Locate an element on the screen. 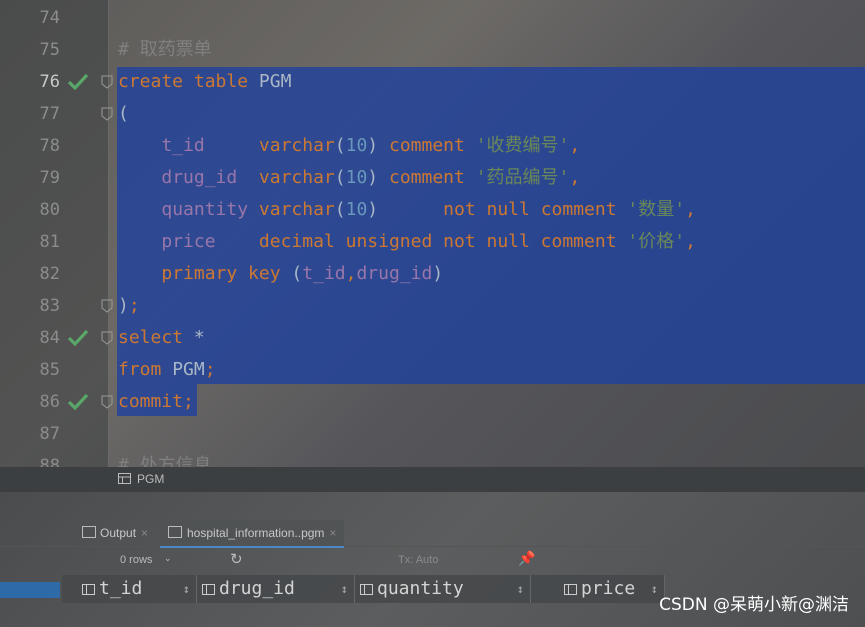 Image resolution: width=865 pixels, height=627 pixels. code-token: * is located at coordinates (194, 337).